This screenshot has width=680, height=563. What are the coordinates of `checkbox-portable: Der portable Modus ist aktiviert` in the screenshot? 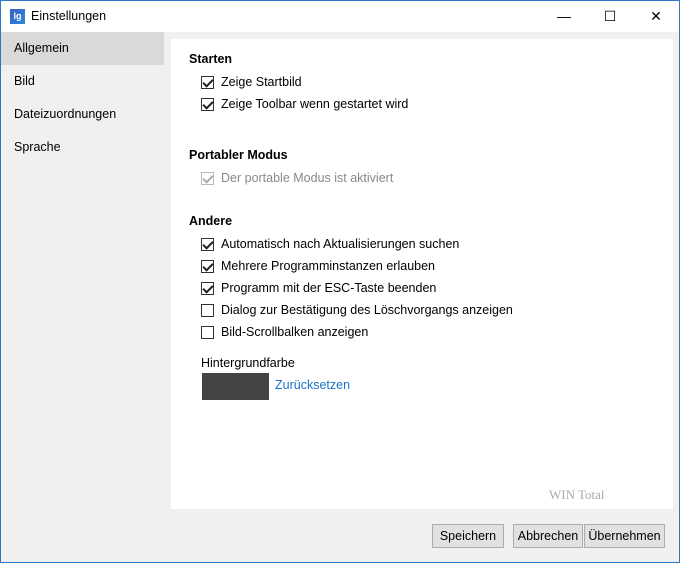 It's located at (297, 178).